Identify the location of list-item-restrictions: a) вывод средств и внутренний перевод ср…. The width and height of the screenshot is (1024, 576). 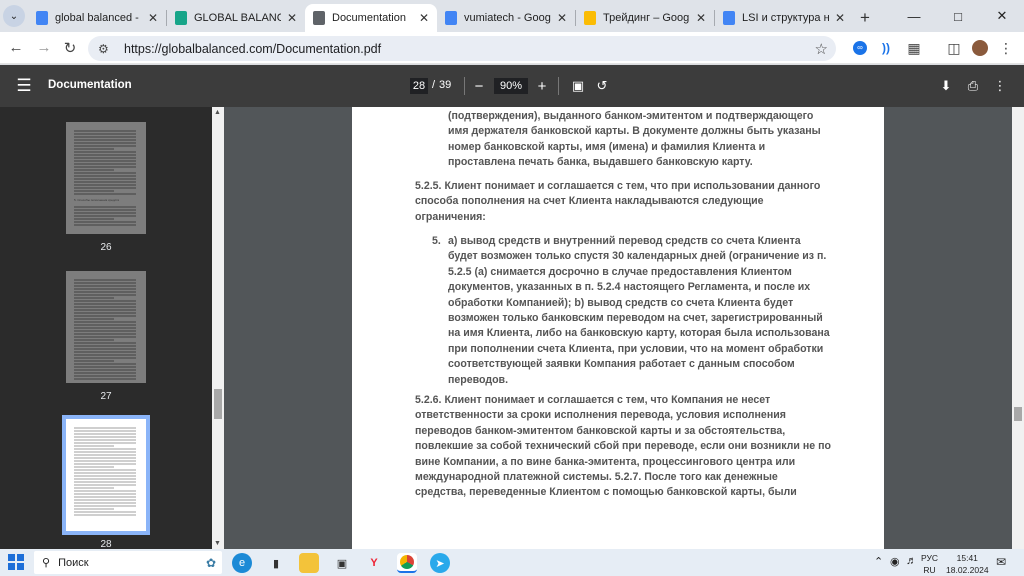
(663, 311).